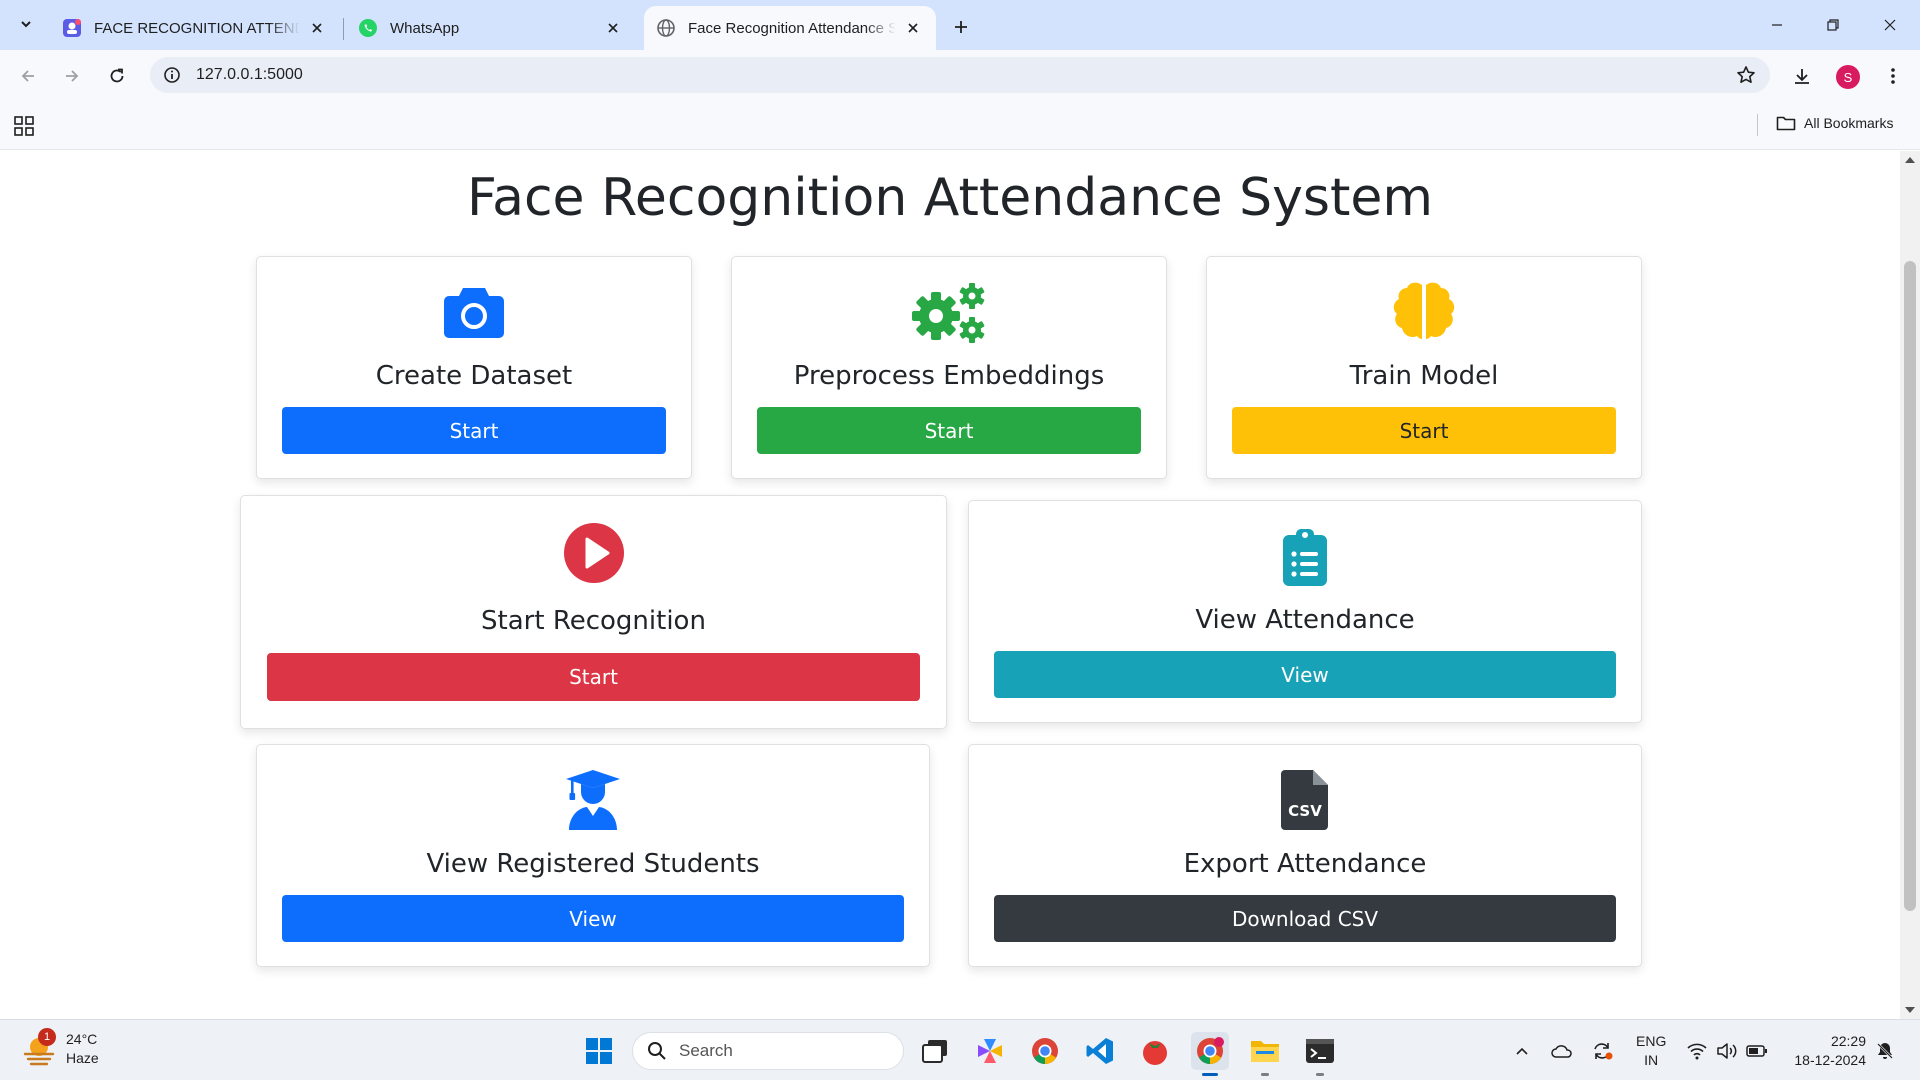  I want to click on scroll-up-arrow, so click(1910, 160).